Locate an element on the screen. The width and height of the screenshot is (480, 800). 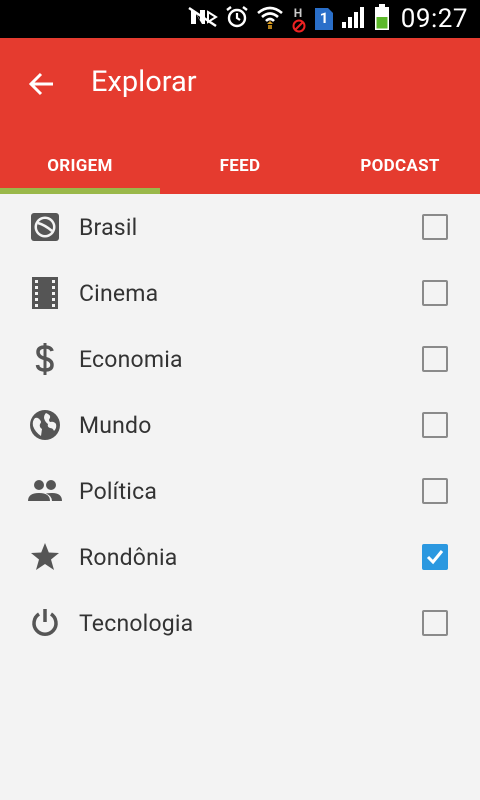
signal-icon is located at coordinates (354, 19).